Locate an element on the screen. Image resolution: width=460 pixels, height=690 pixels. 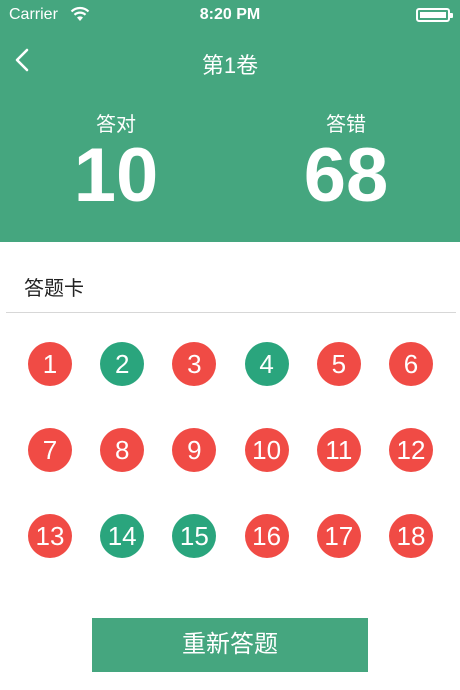
question-item: 17 is located at coordinates (338, 536).